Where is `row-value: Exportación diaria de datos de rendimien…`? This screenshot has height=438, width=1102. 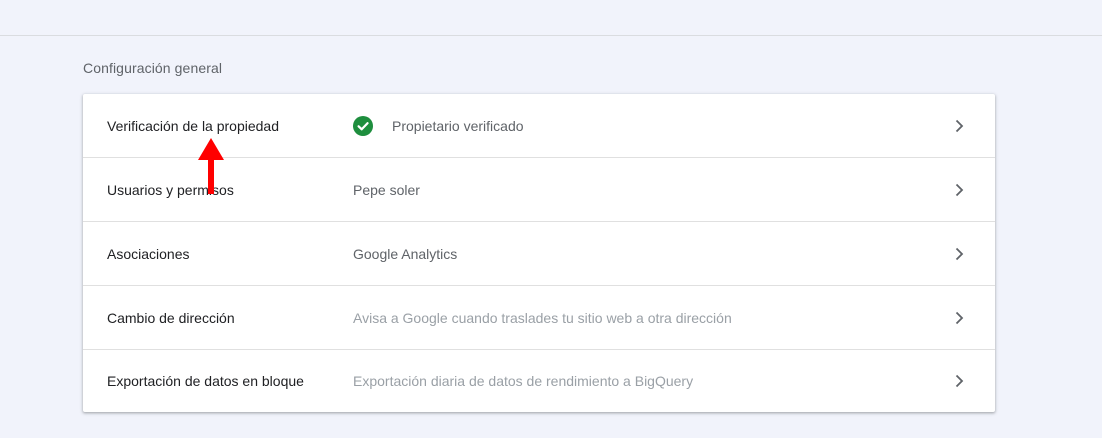
row-value: Exportación diaria de datos de rendimien… is located at coordinates (523, 381).